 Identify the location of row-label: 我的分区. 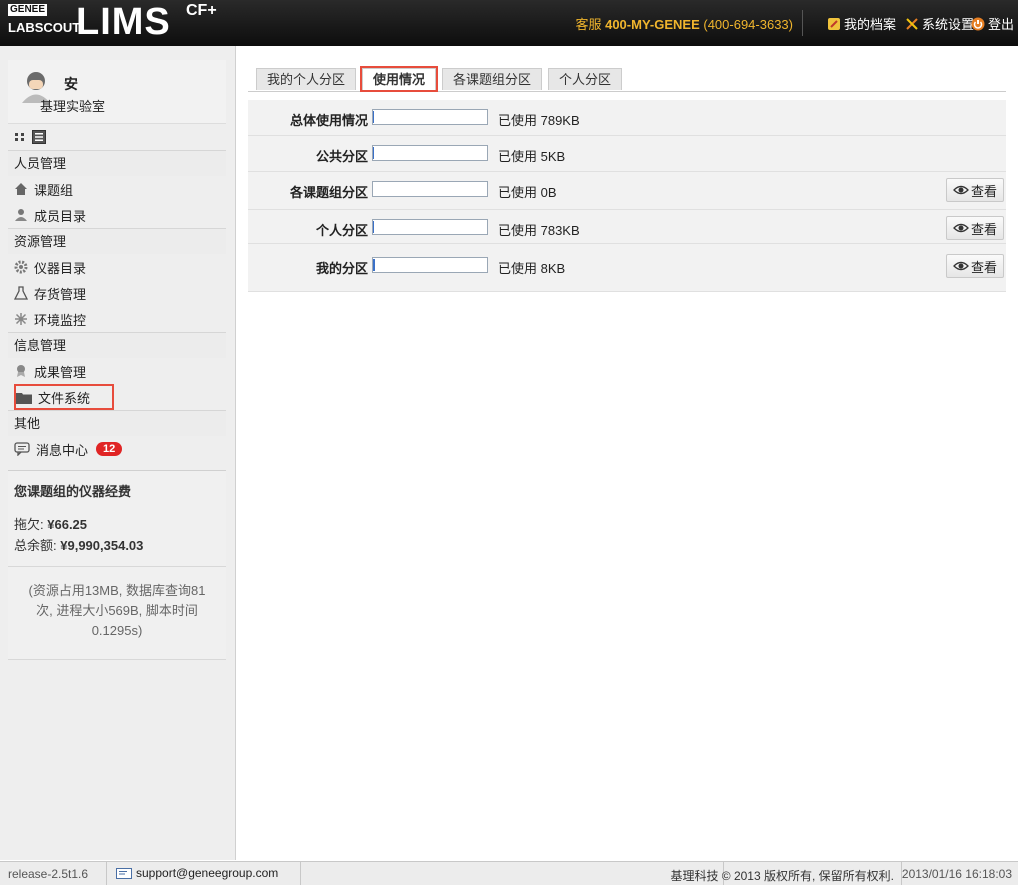
(341, 268).